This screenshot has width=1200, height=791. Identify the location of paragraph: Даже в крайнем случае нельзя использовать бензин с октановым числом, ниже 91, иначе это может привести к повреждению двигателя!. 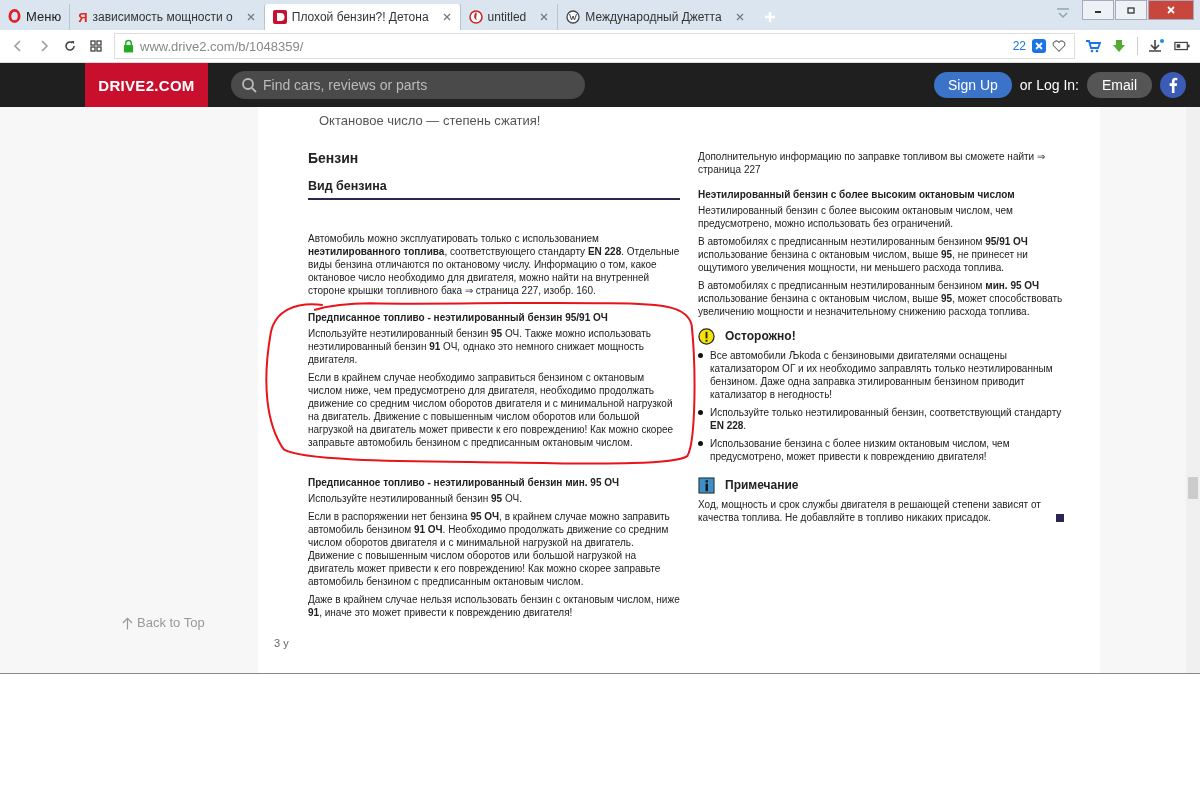
(494, 606).